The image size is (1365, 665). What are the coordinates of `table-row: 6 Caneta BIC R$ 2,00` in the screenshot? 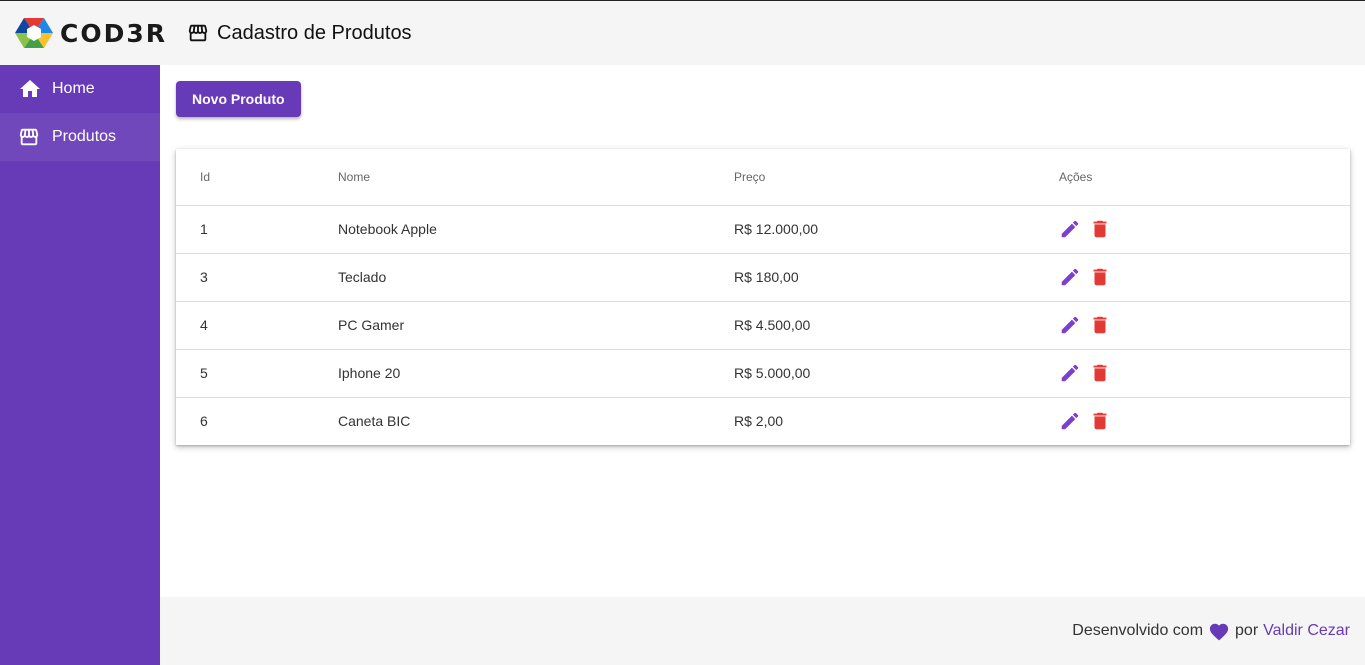 It's located at (763, 421).